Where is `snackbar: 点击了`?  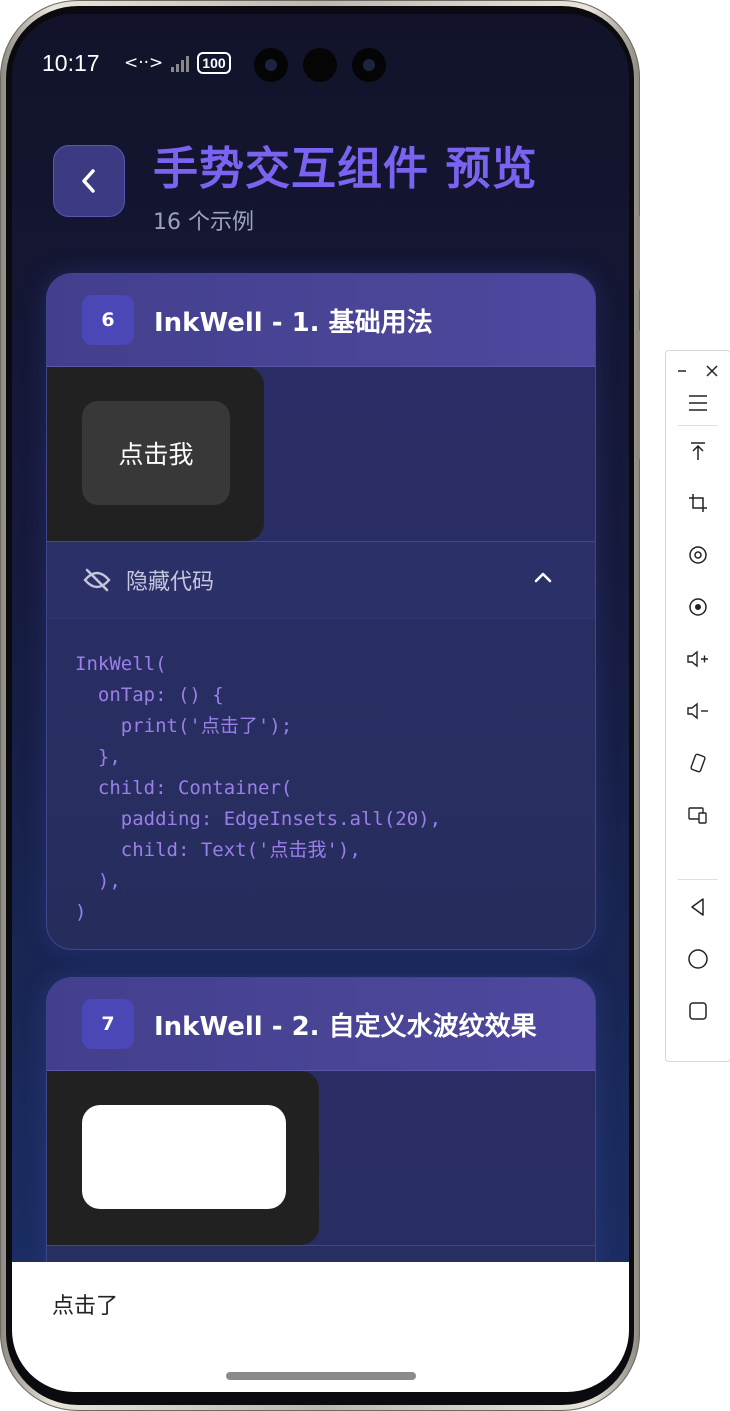 snackbar: 点击了 is located at coordinates (320, 1327).